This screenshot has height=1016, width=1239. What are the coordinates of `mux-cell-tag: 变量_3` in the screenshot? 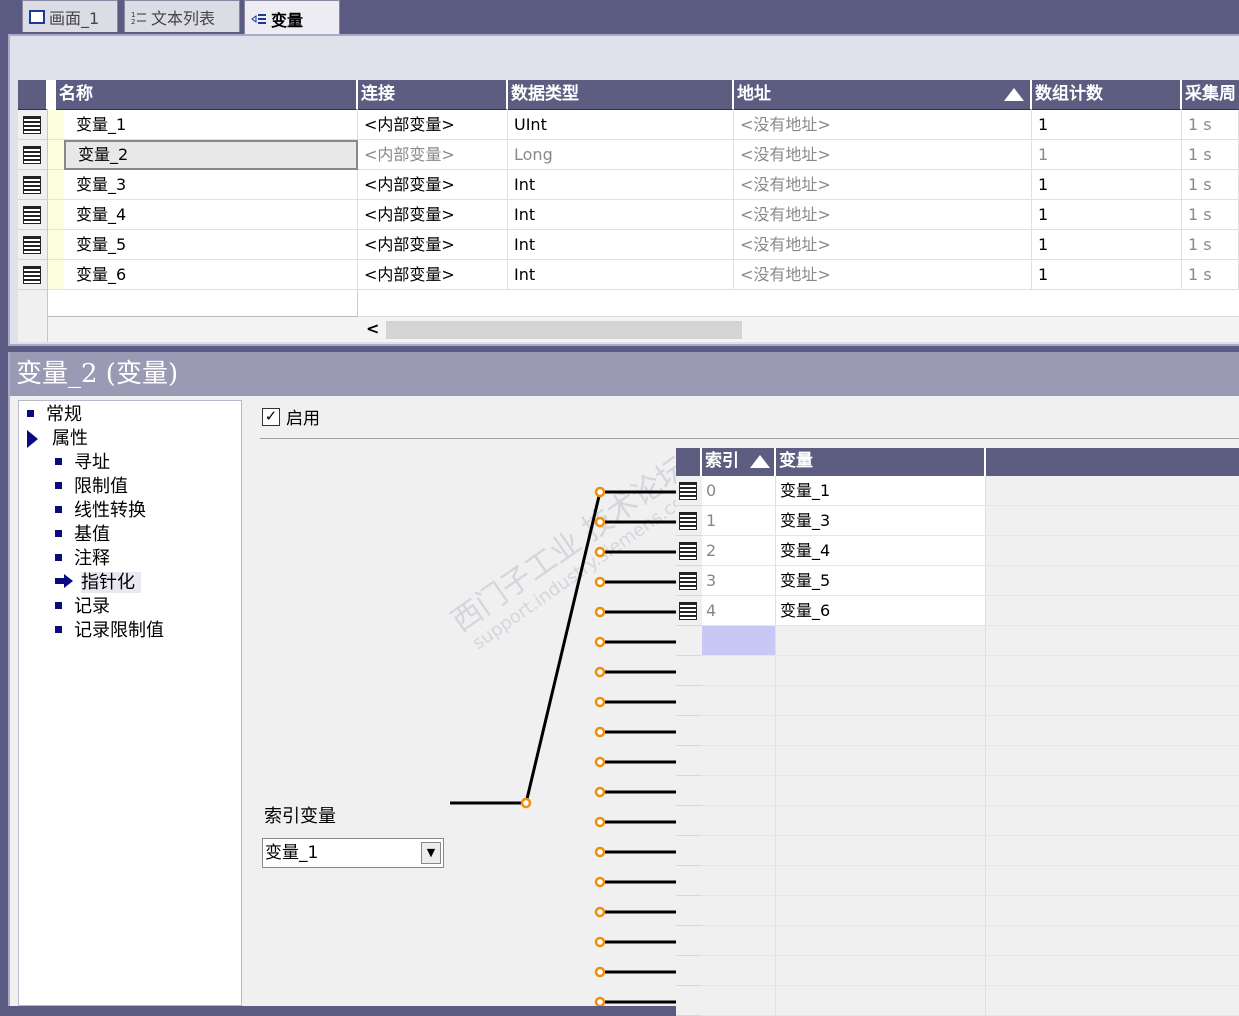 It's located at (881, 521).